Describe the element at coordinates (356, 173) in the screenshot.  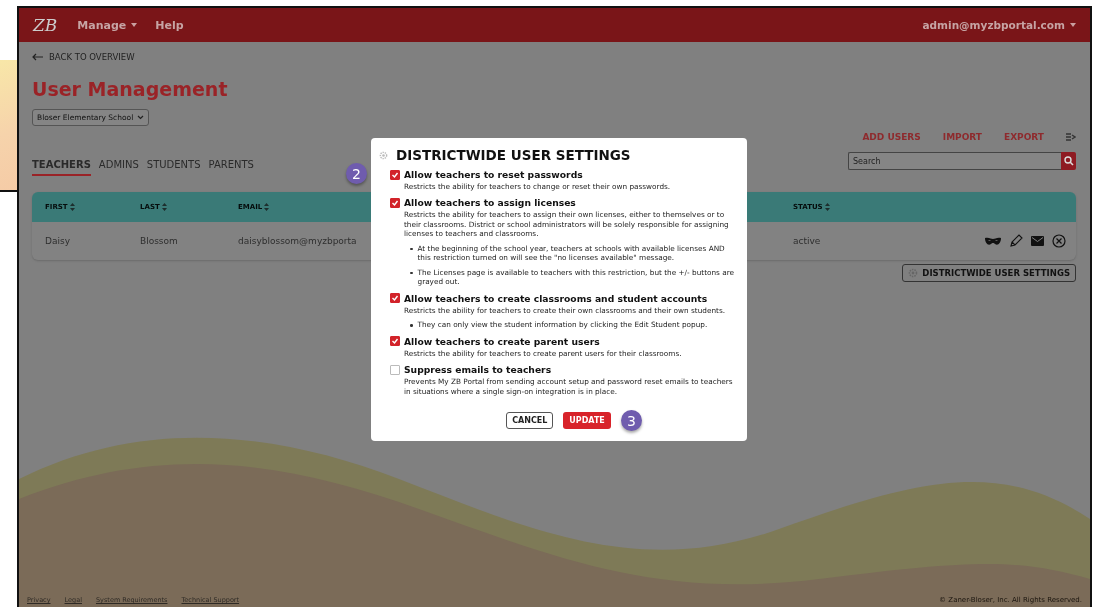
I see `step-badge: 2` at that location.